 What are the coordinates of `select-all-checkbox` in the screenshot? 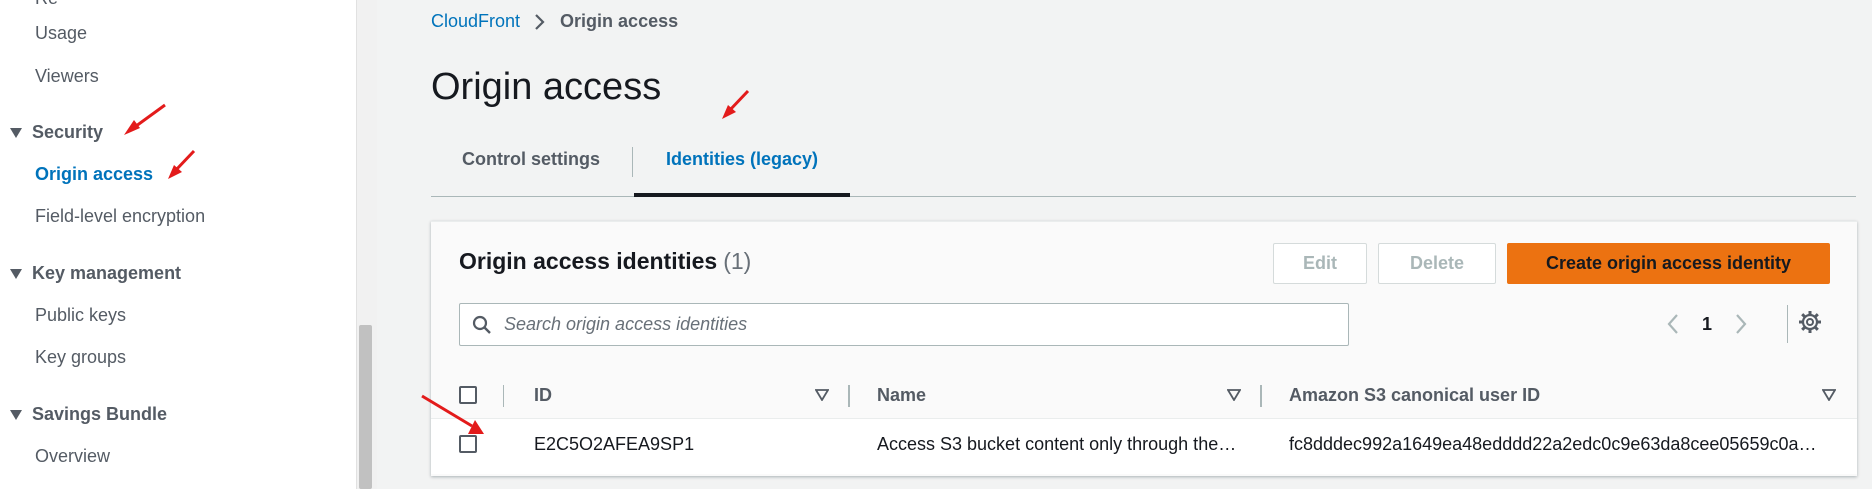 It's located at (468, 395).